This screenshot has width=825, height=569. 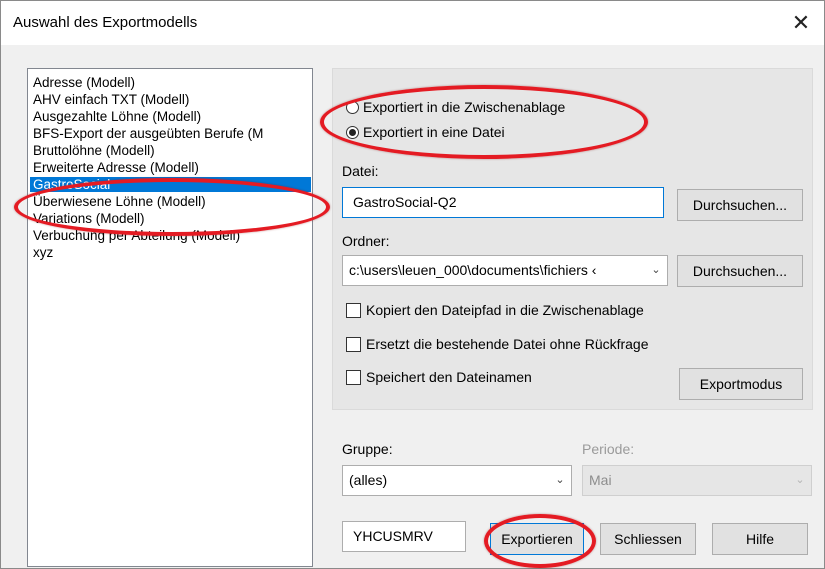 I want to click on list-item: Adresse (Modell), so click(x=170, y=82).